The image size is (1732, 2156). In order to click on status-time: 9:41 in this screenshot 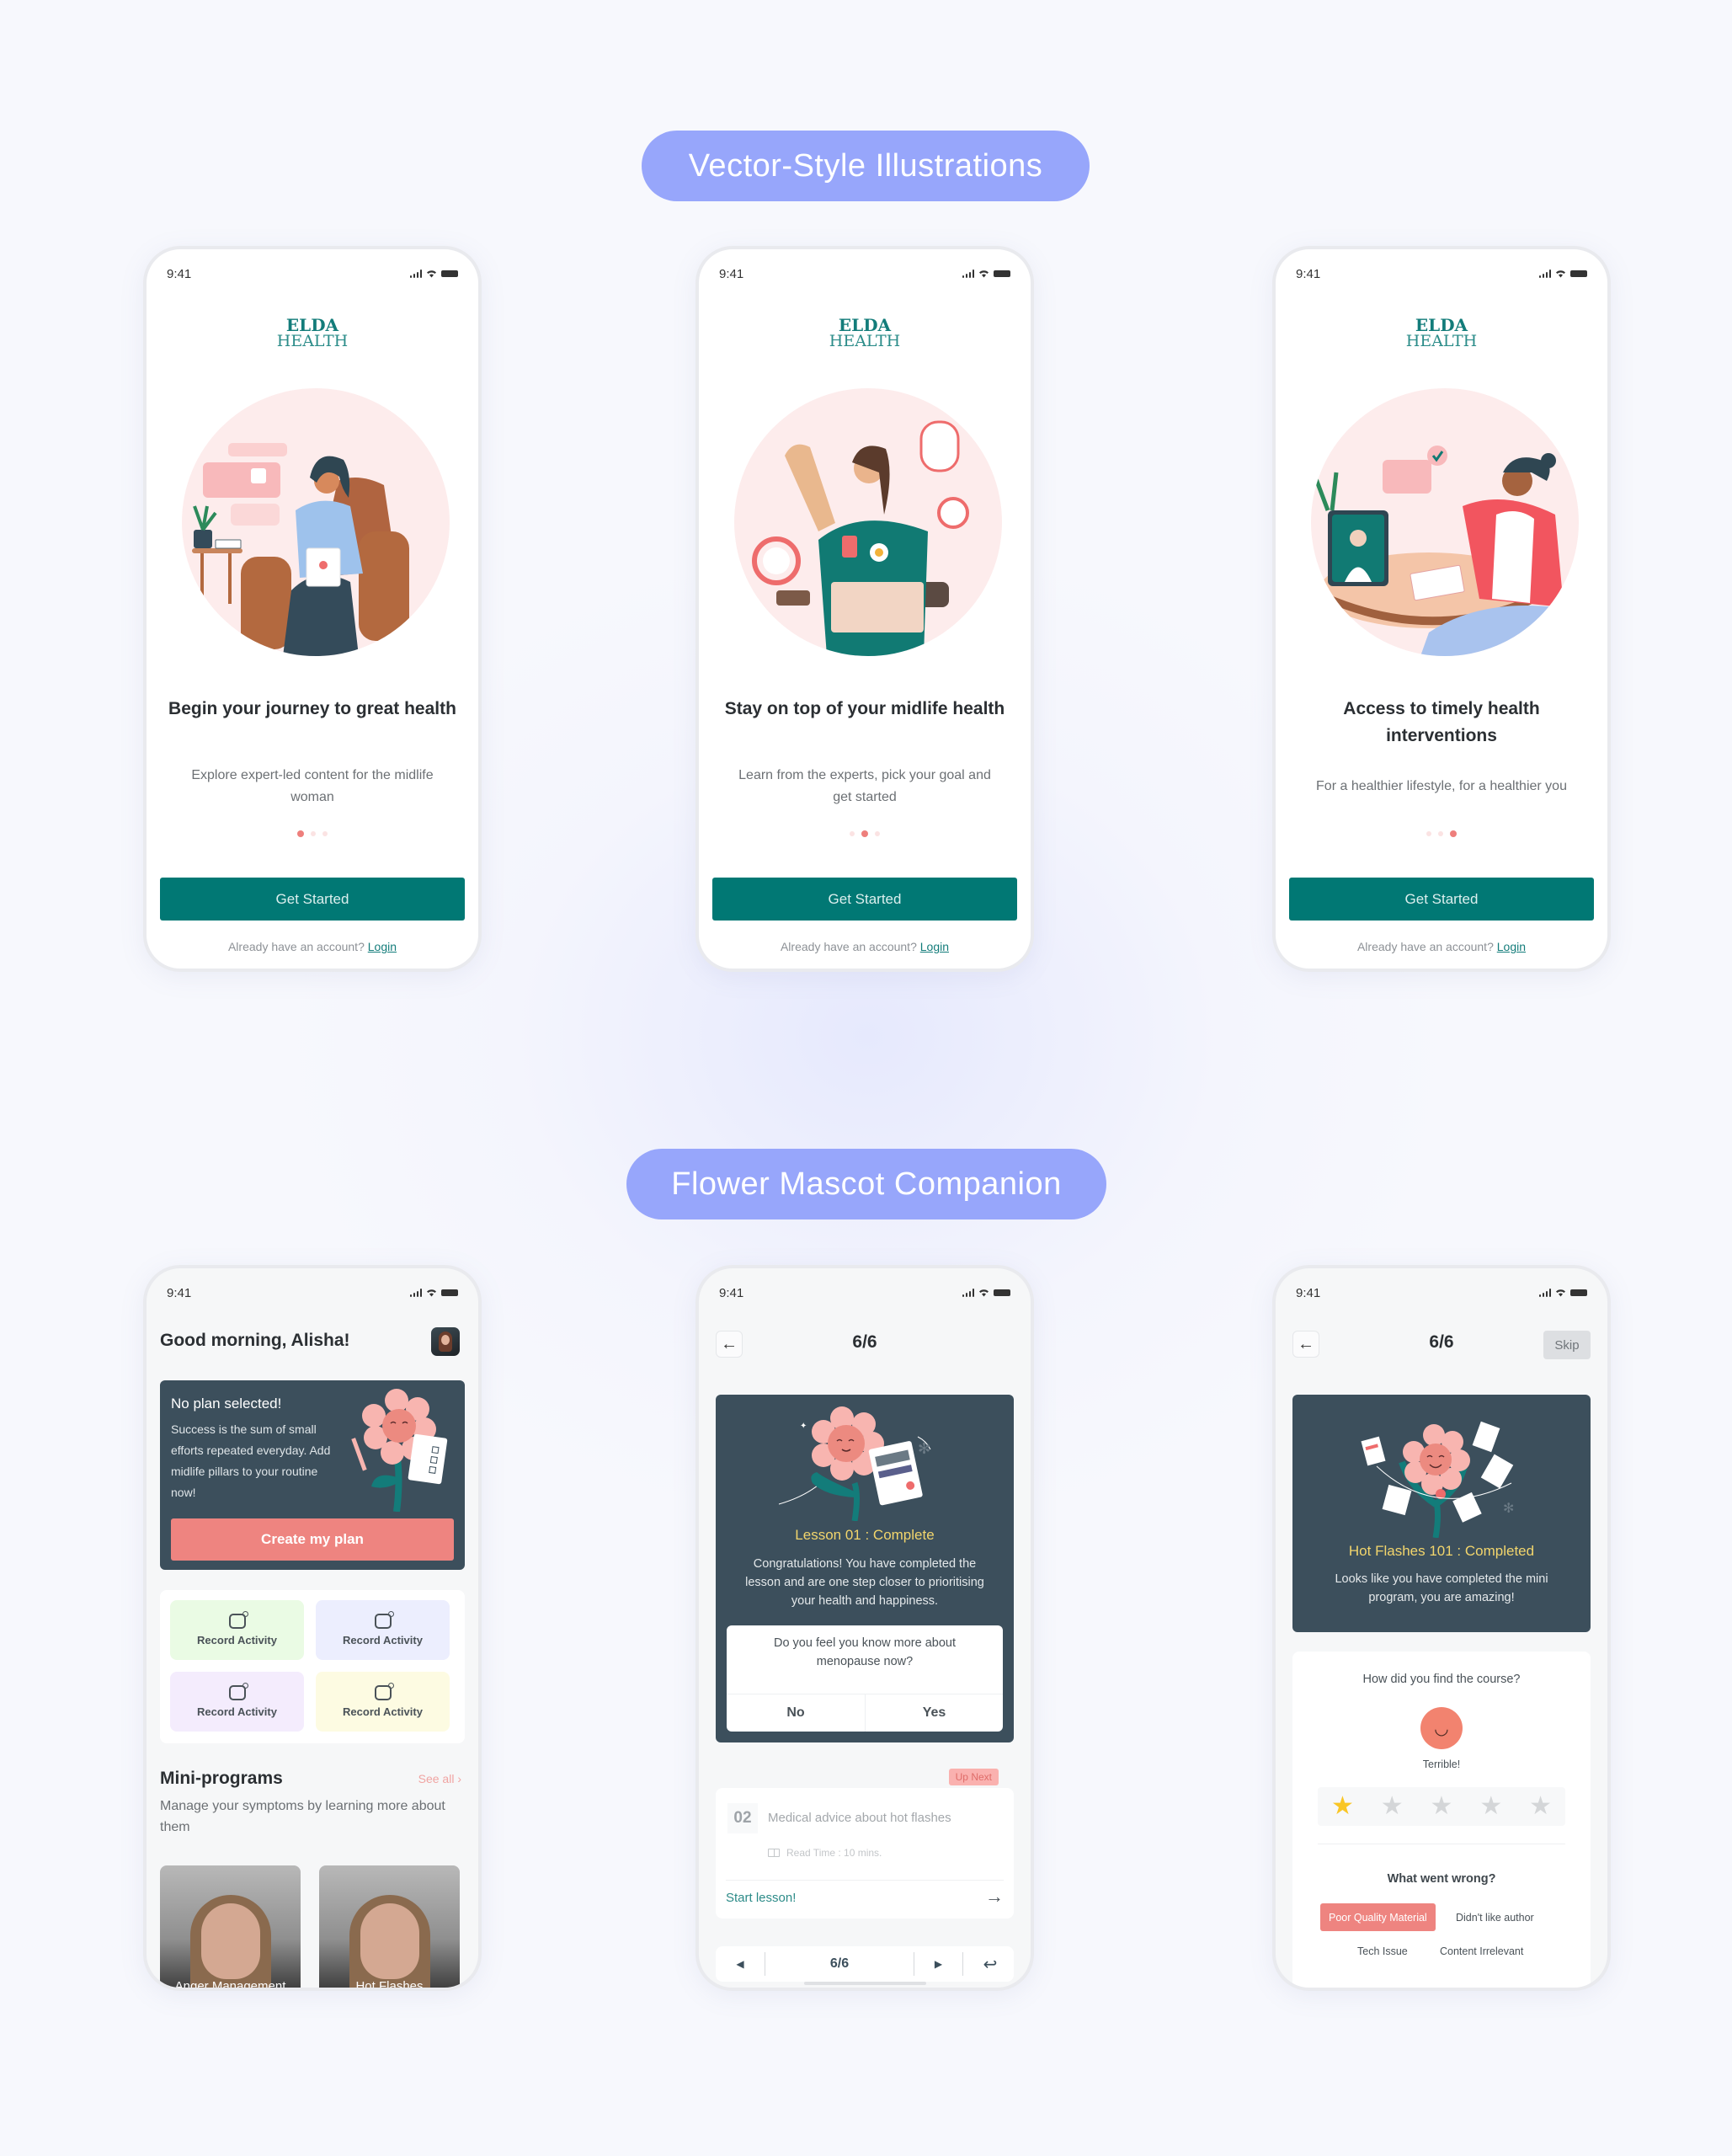, I will do `click(731, 273)`.